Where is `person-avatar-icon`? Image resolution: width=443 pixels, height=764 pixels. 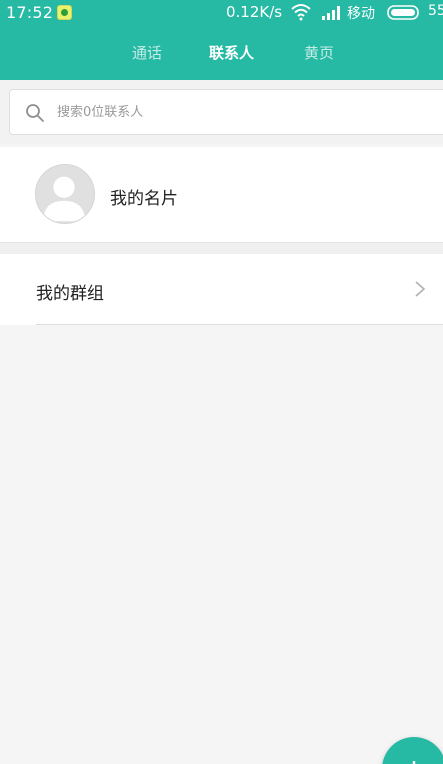 person-avatar-icon is located at coordinates (65, 194).